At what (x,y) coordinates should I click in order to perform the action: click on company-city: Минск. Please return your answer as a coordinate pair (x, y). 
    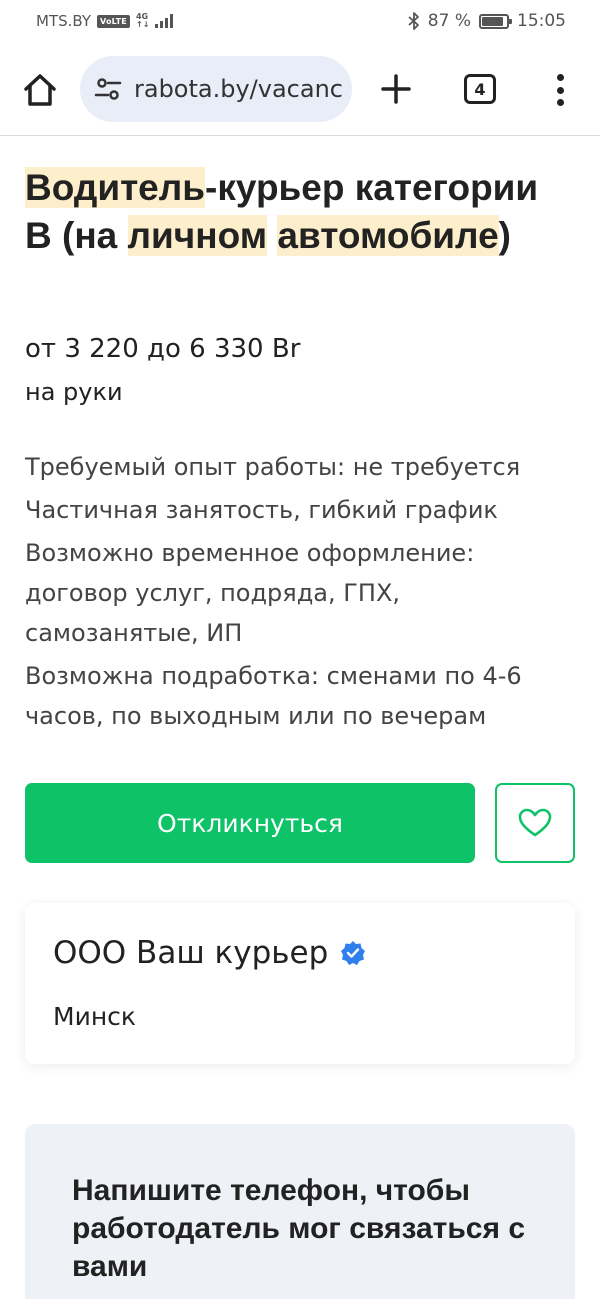
    Looking at the image, I should click on (95, 1016).